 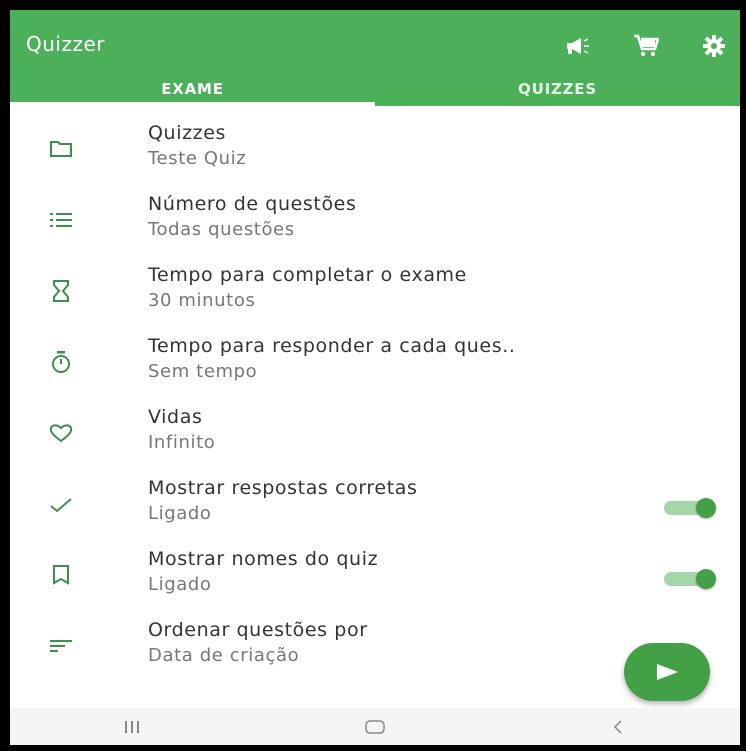 What do you see at coordinates (202, 300) in the screenshot?
I see `setting-value: 30 minutos` at bounding box center [202, 300].